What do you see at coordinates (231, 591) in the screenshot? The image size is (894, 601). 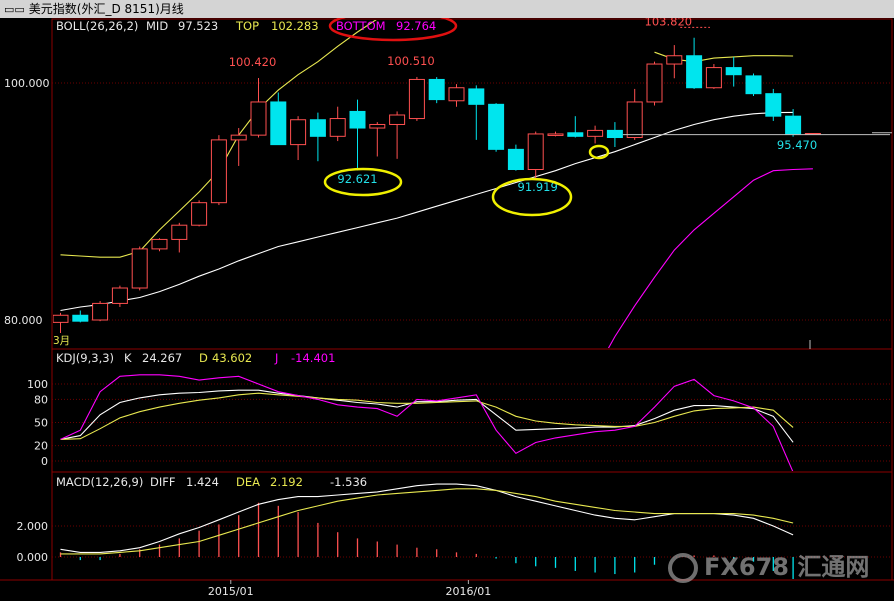 I see `x-tick-label: 2015/01` at bounding box center [231, 591].